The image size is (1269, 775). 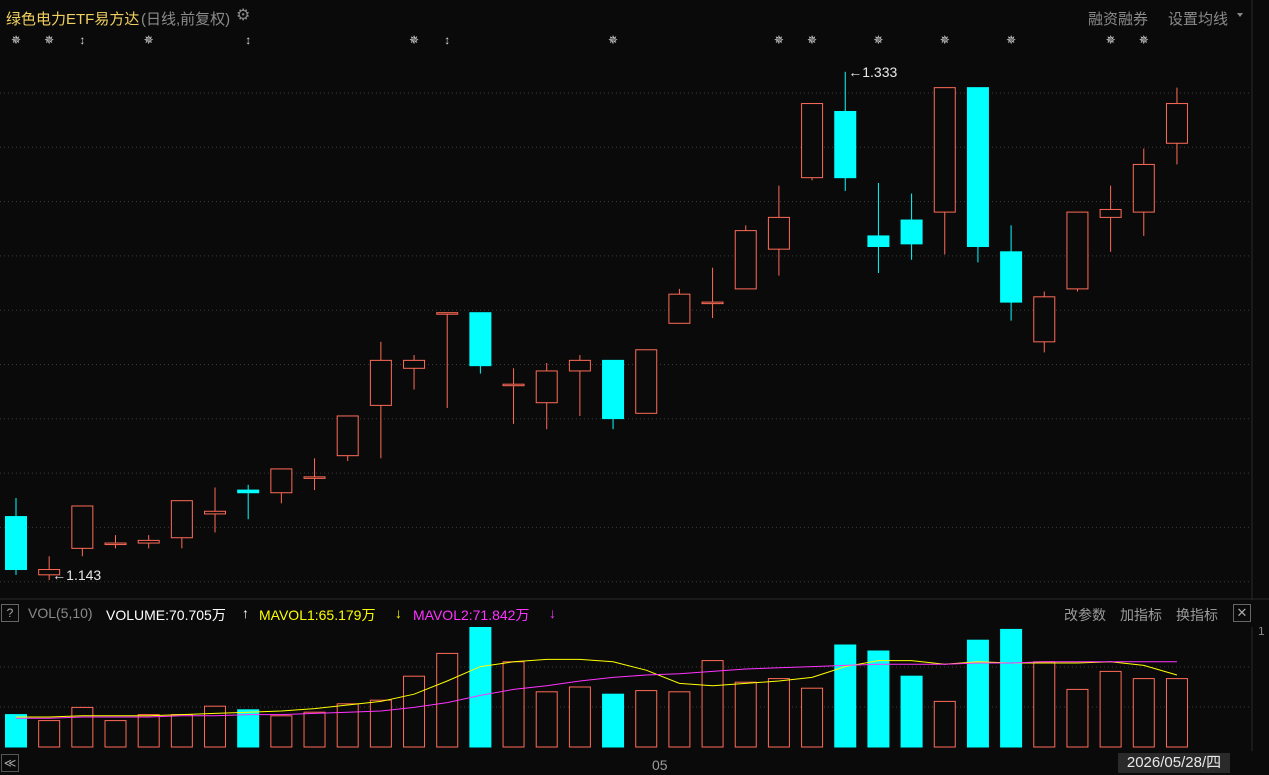 I want to click on mavol1-arrow: ↓, so click(x=398, y=613).